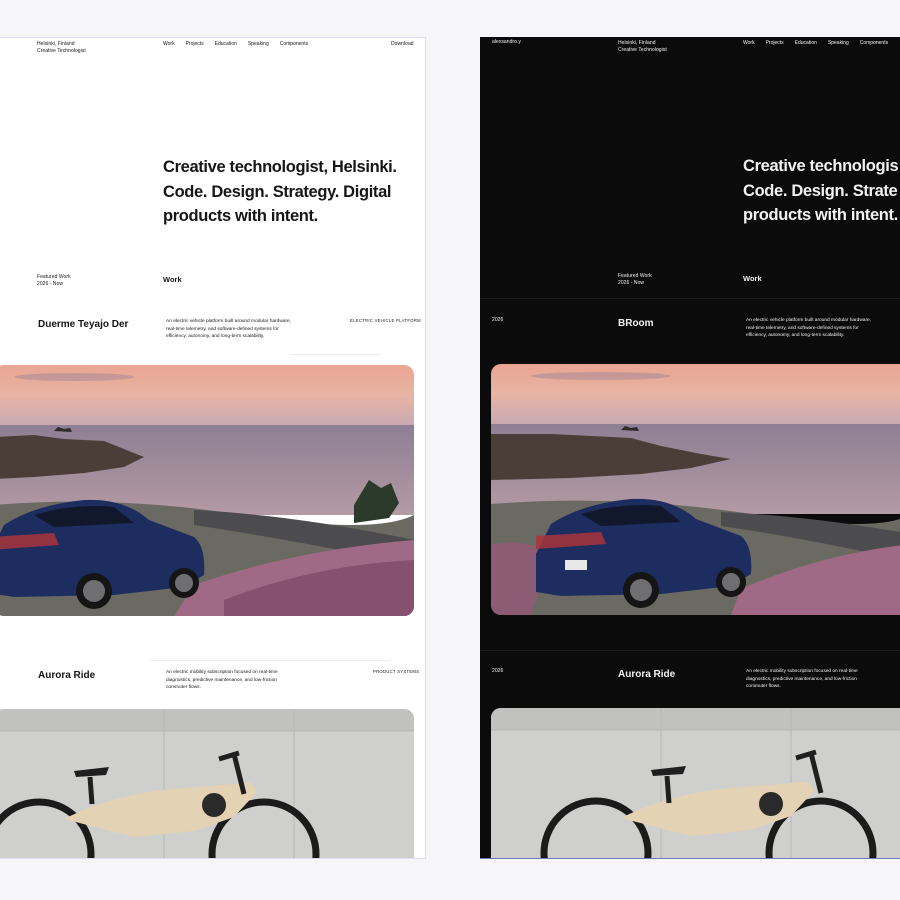  What do you see at coordinates (280, 167) in the screenshot?
I see `hero-line-1: Creative technologist, Helsinki.` at bounding box center [280, 167].